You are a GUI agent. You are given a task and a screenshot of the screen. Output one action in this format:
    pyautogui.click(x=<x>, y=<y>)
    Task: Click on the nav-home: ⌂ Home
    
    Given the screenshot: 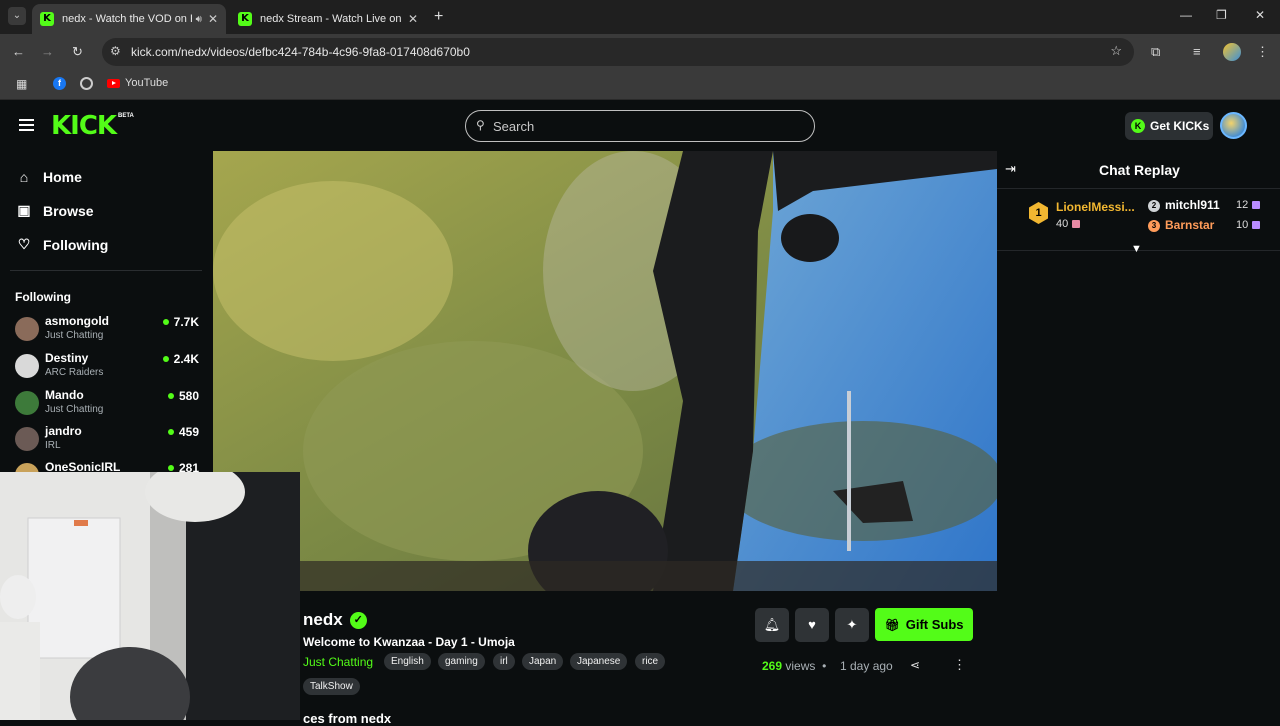 What is the action you would take?
    pyautogui.click(x=49, y=177)
    